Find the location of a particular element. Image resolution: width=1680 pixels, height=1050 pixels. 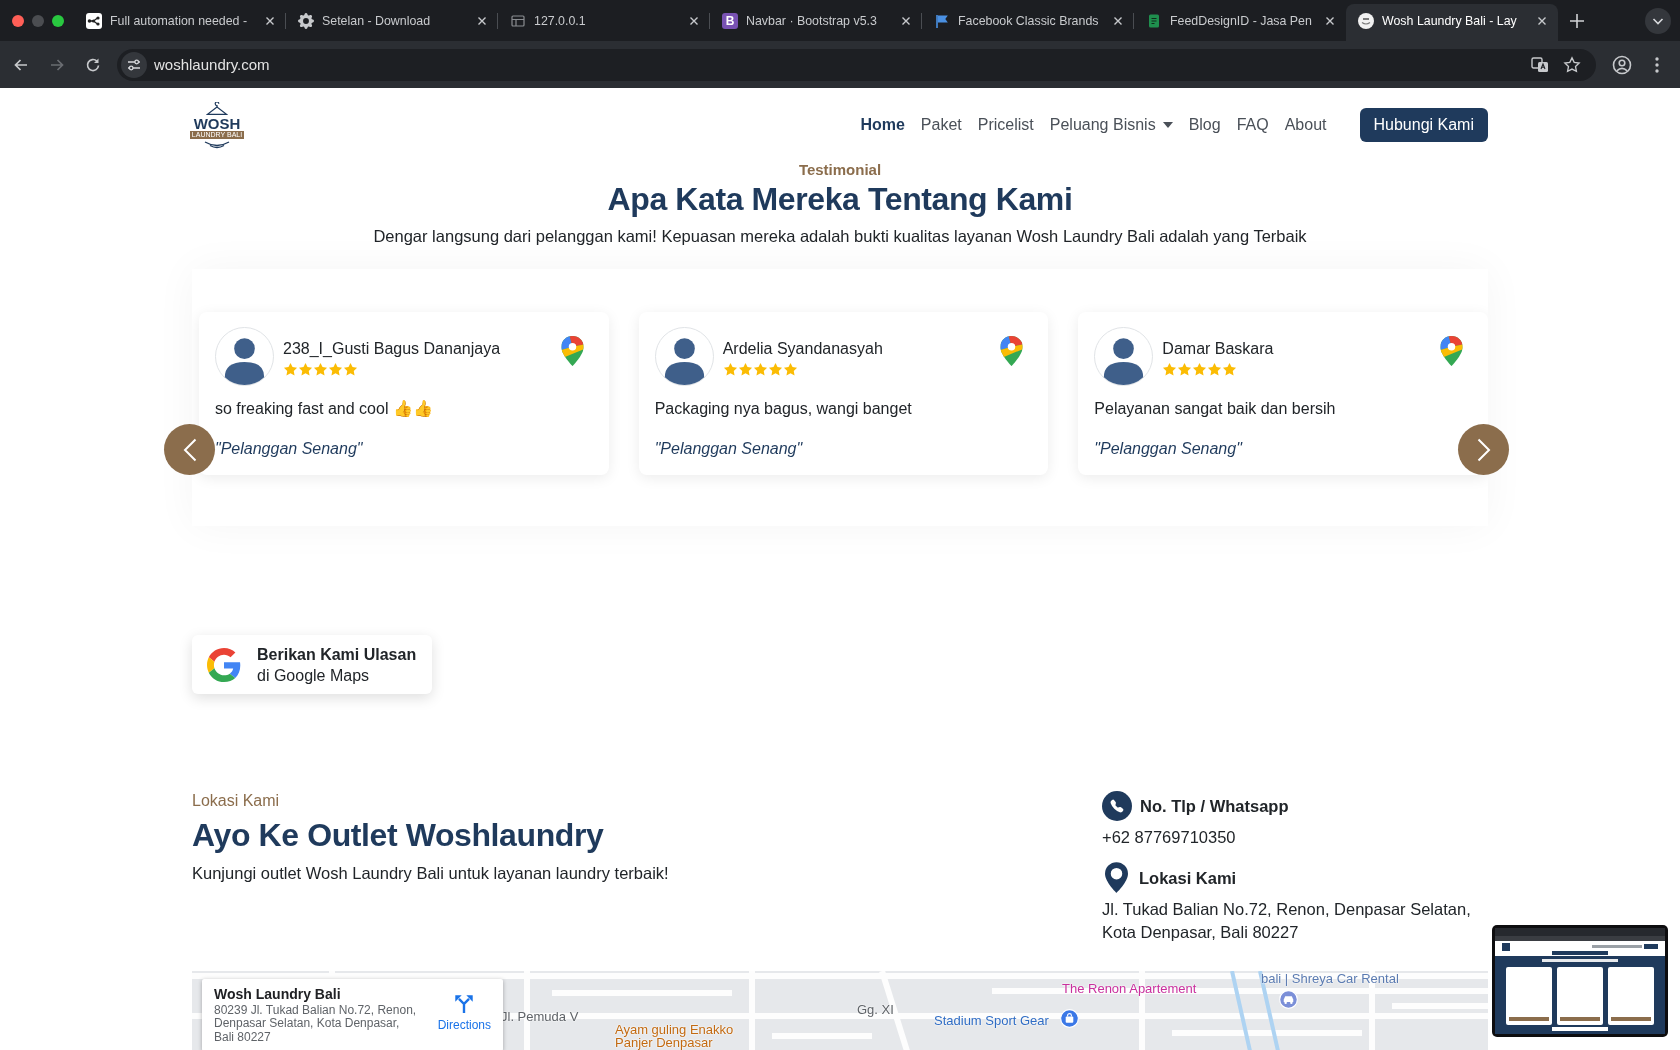

bookmark-star-icon is located at coordinates (1572, 64).